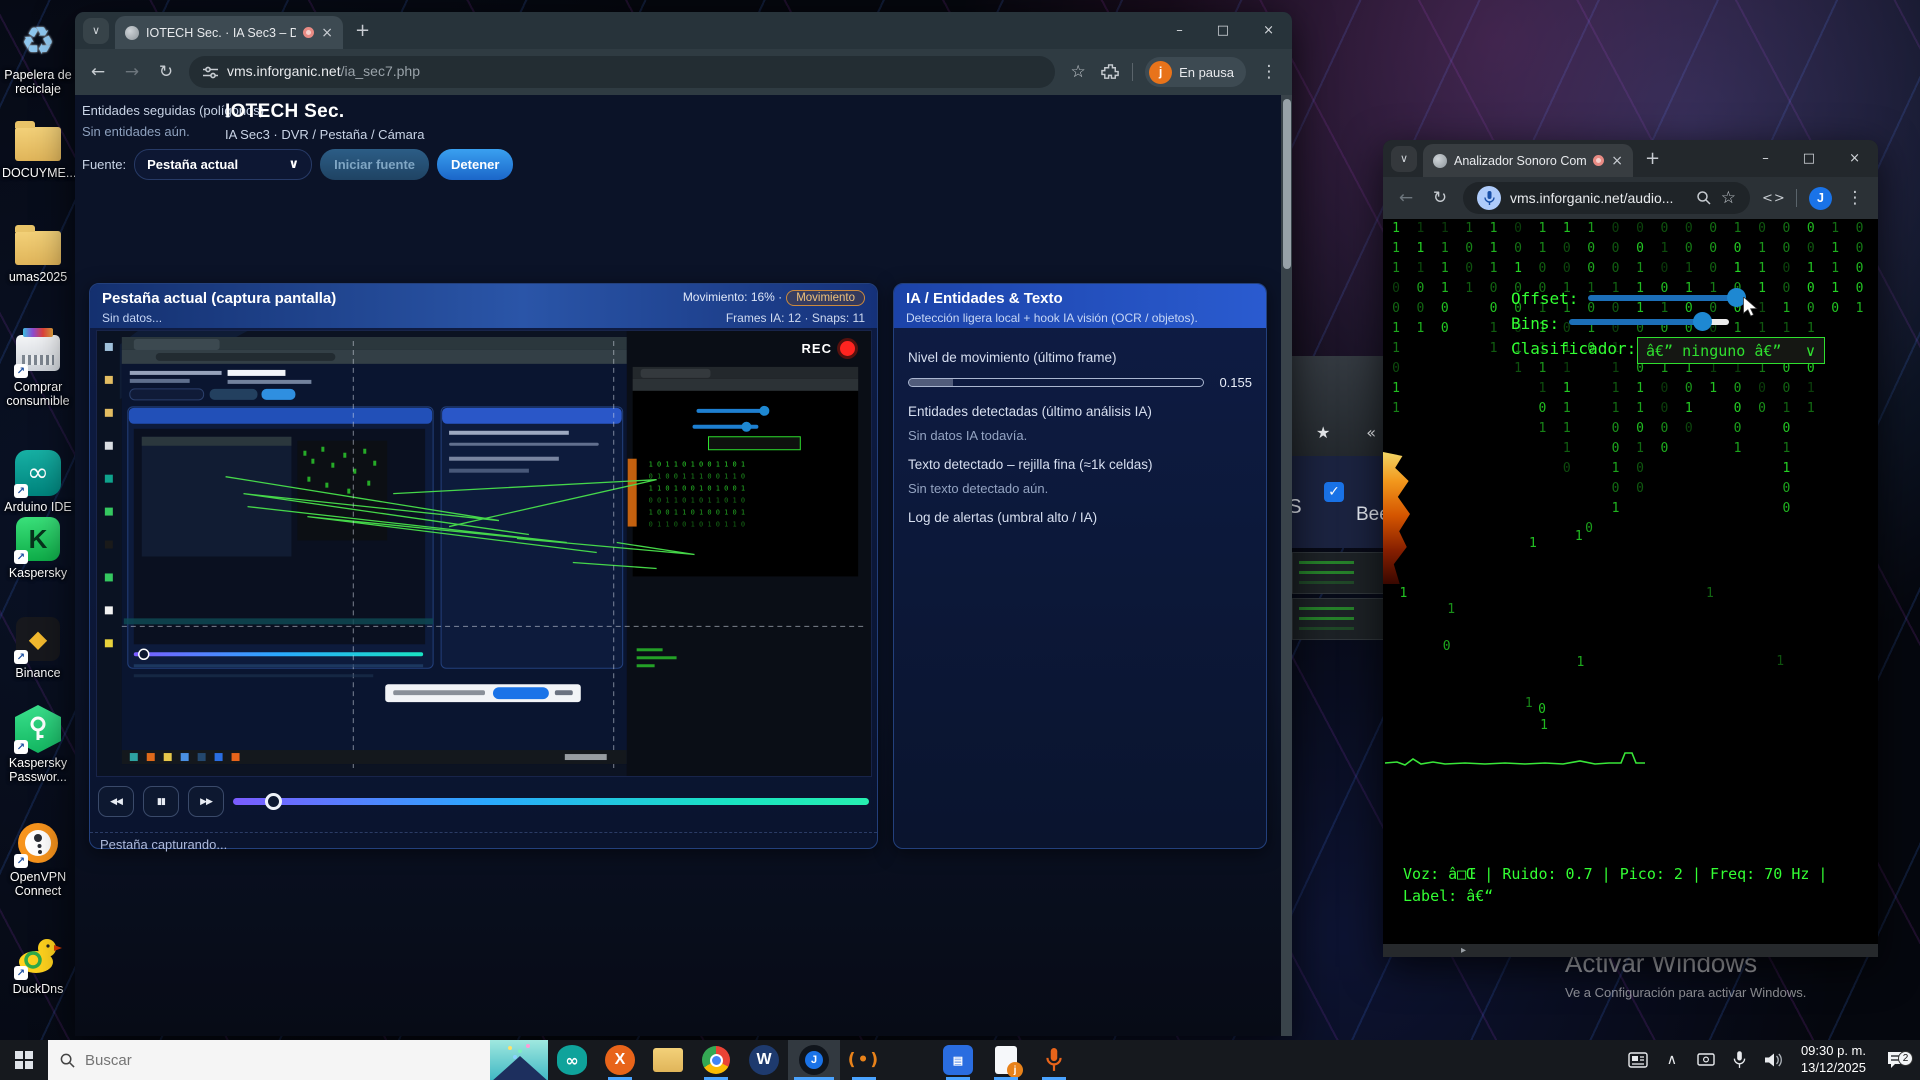 This screenshot has width=1920, height=1080. I want to click on show-hidden-icons: ∧, so click(1672, 1060).